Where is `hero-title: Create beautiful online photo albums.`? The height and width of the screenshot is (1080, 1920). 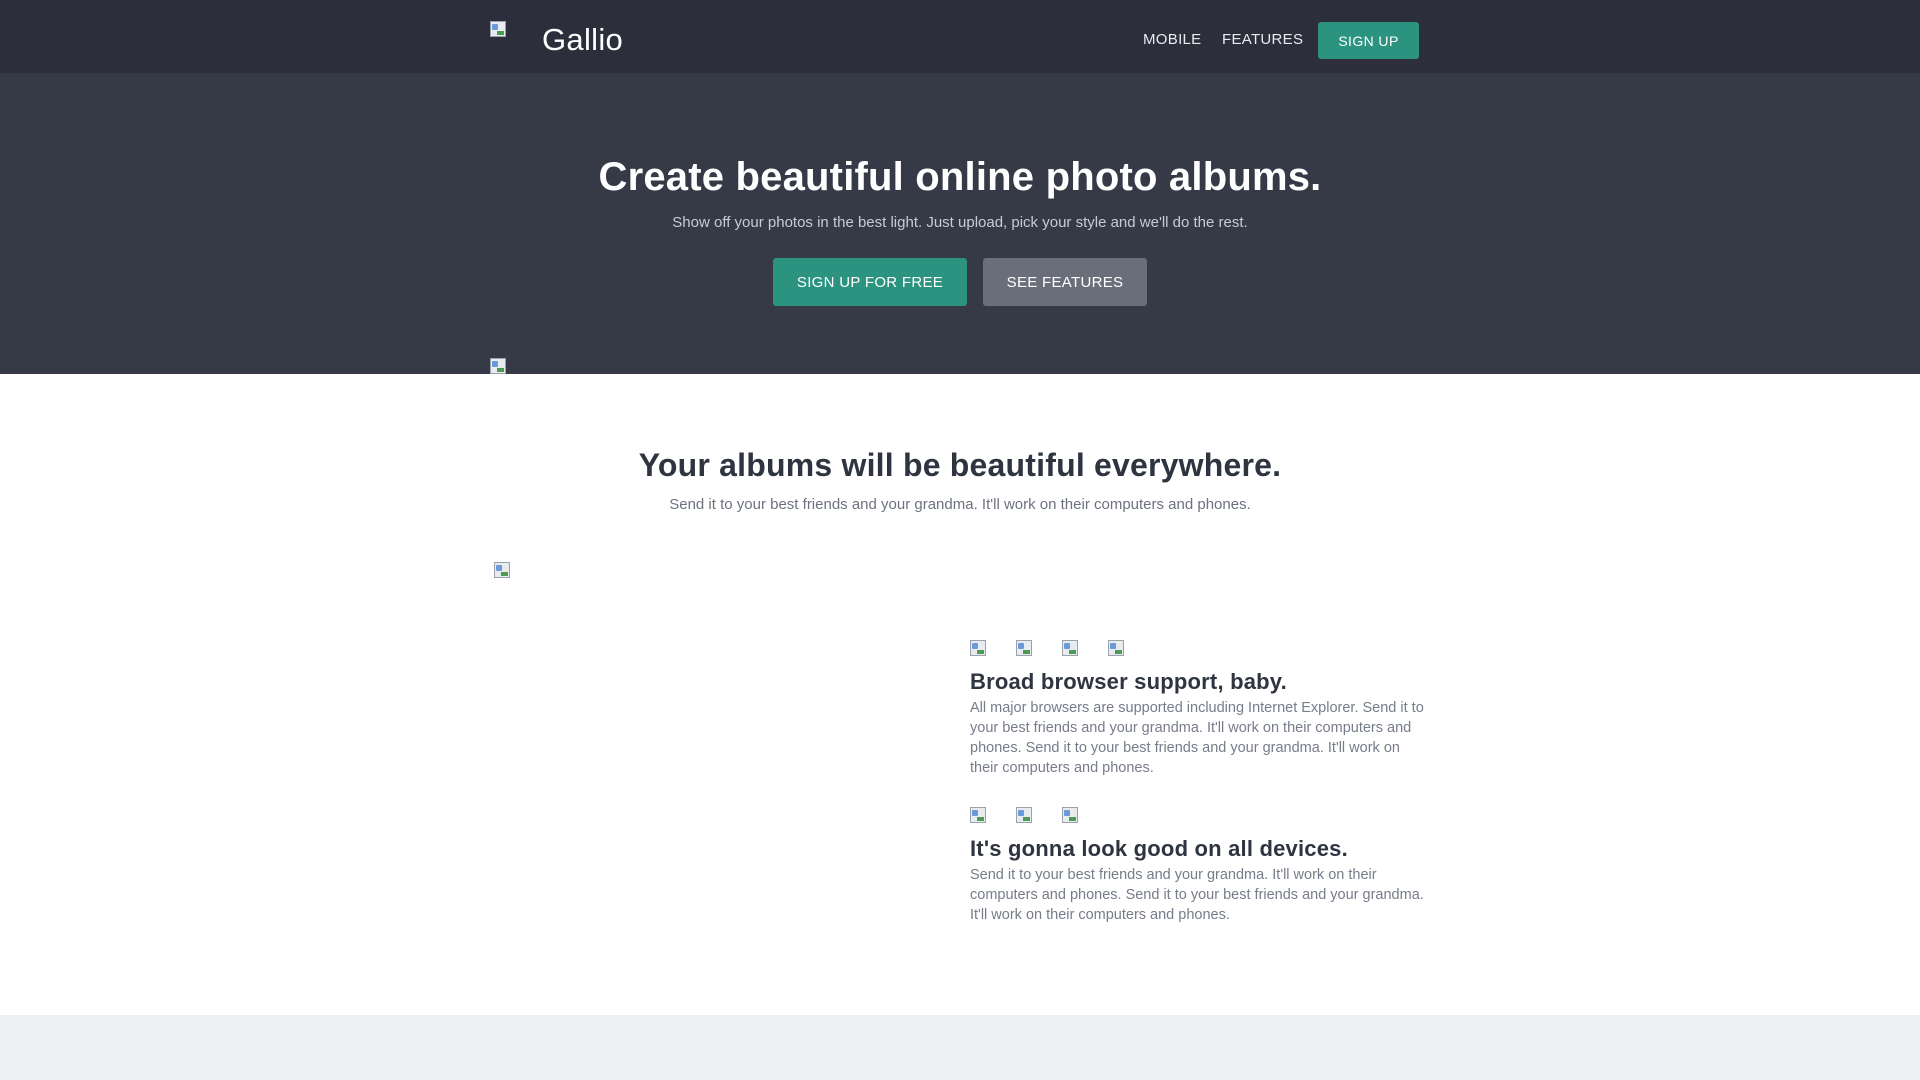
hero-title: Create beautiful online photo albums. is located at coordinates (960, 177).